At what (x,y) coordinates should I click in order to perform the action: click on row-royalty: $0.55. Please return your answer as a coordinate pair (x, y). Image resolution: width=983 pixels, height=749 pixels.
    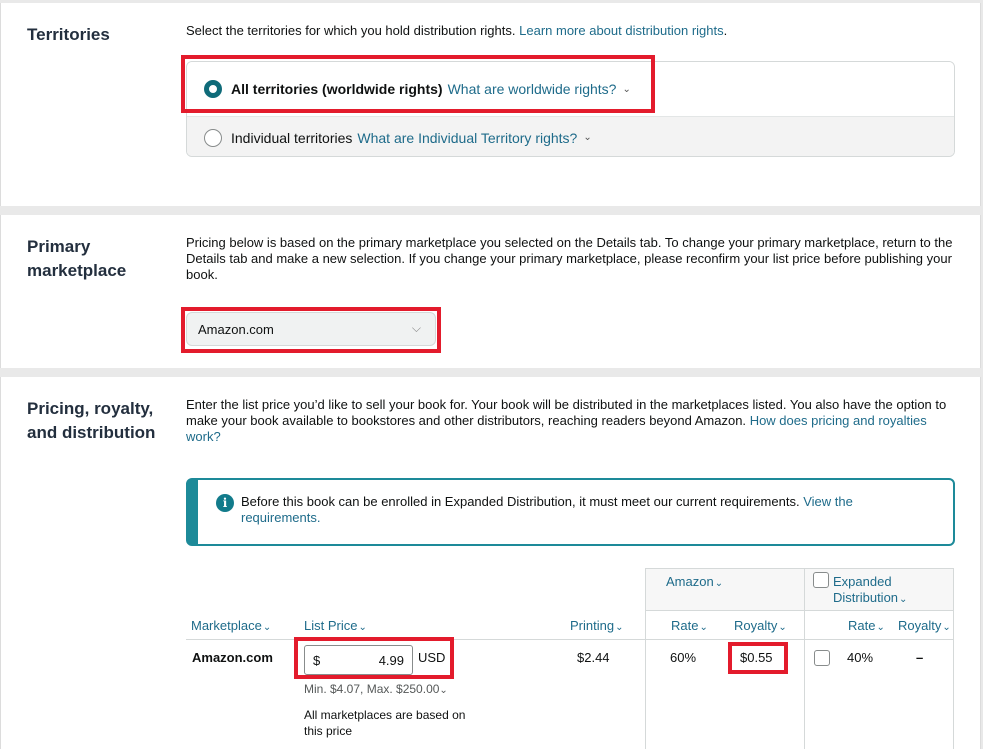
    Looking at the image, I should click on (756, 657).